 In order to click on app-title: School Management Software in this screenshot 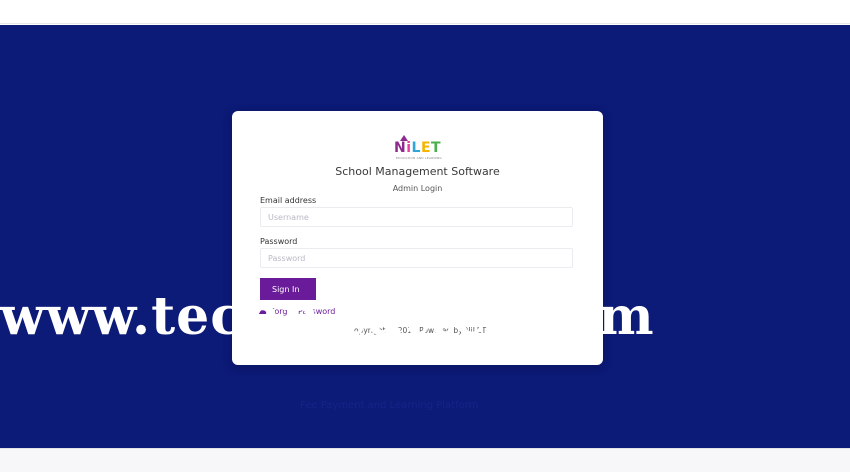, I will do `click(417, 171)`.